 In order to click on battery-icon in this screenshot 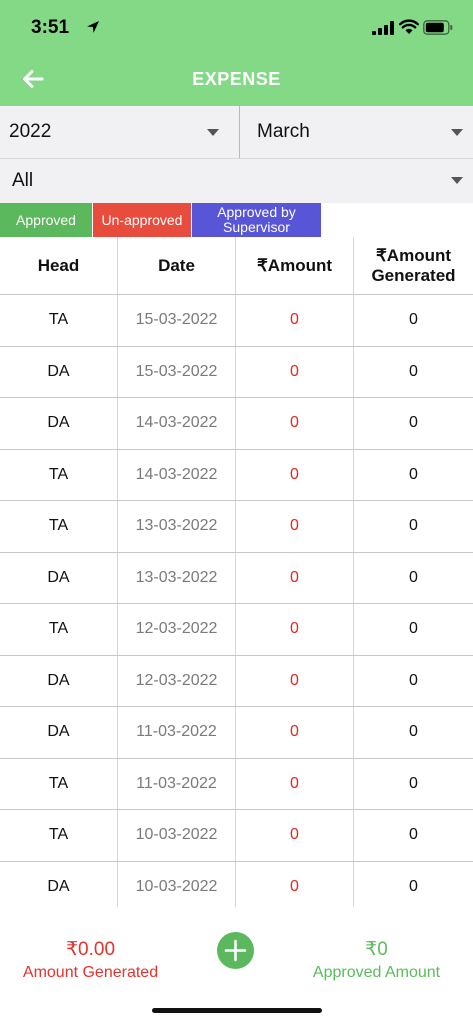, I will do `click(438, 27)`.